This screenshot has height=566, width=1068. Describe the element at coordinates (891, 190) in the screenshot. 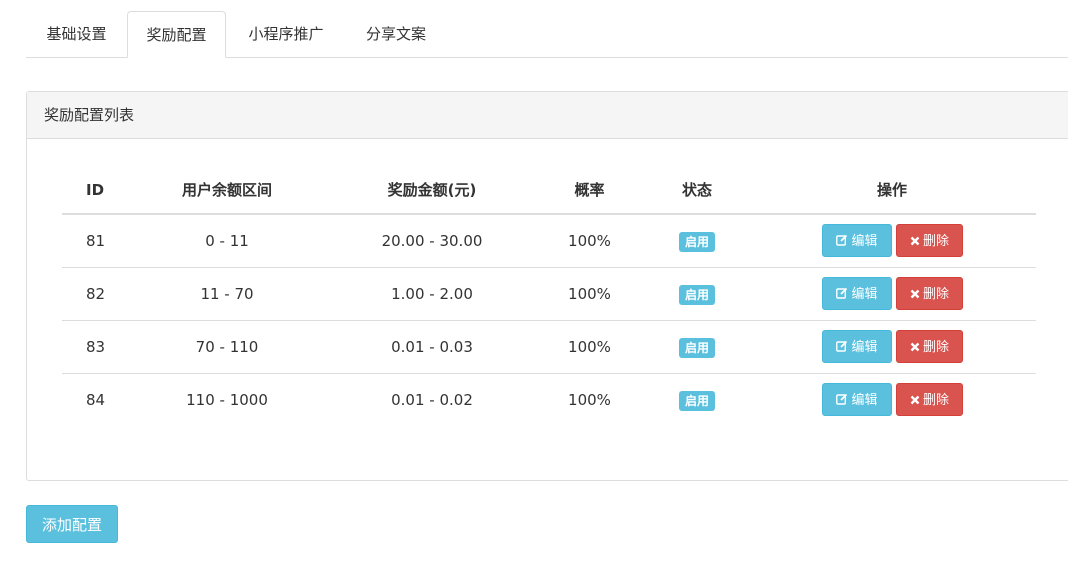

I see `column-header-actions: 操作` at that location.